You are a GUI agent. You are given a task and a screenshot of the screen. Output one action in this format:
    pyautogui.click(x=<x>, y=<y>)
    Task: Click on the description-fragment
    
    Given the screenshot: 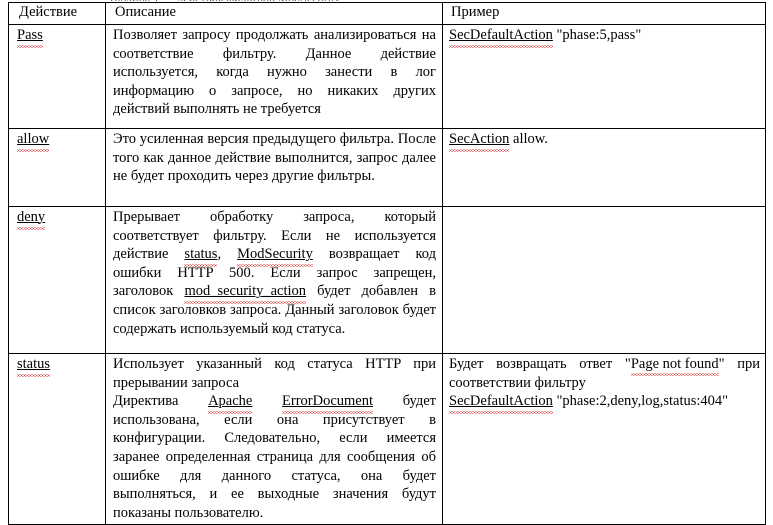 What is the action you would take?
    pyautogui.click(x=267, y=401)
    